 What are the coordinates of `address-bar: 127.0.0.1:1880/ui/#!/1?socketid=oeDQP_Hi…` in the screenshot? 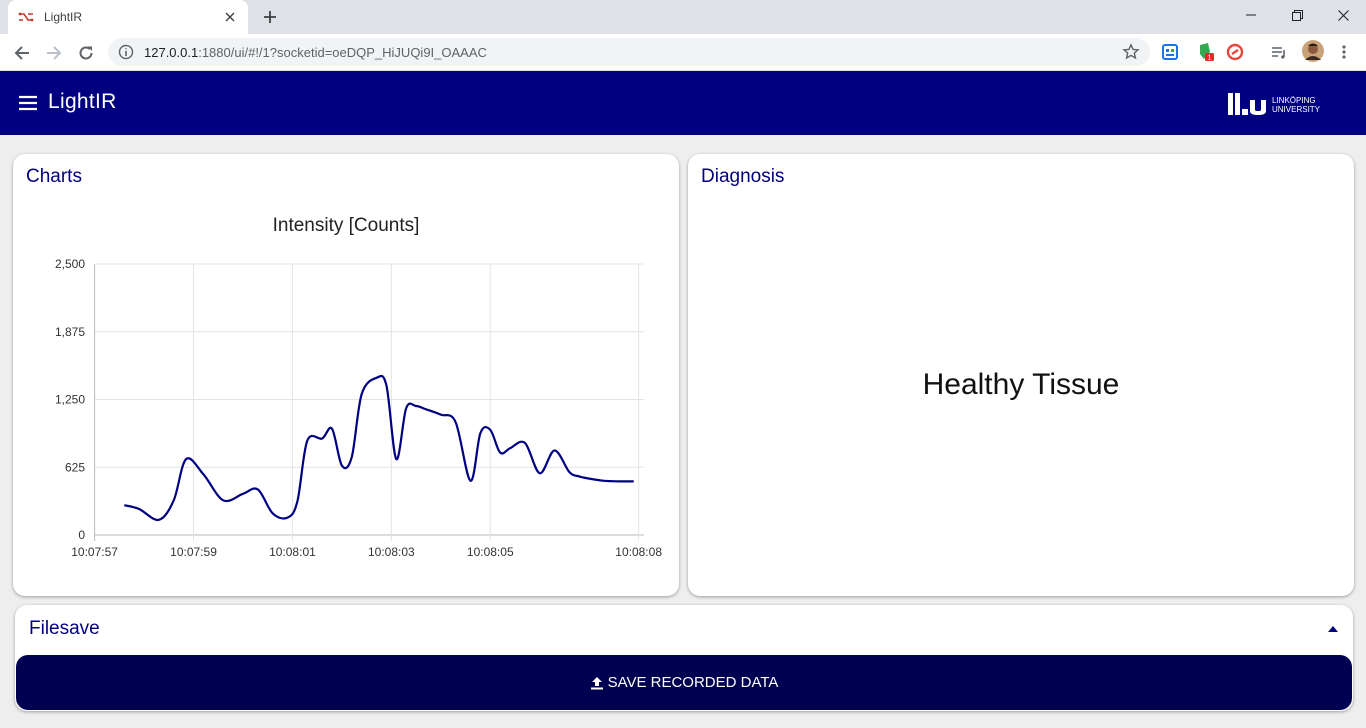 It's located at (629, 52).